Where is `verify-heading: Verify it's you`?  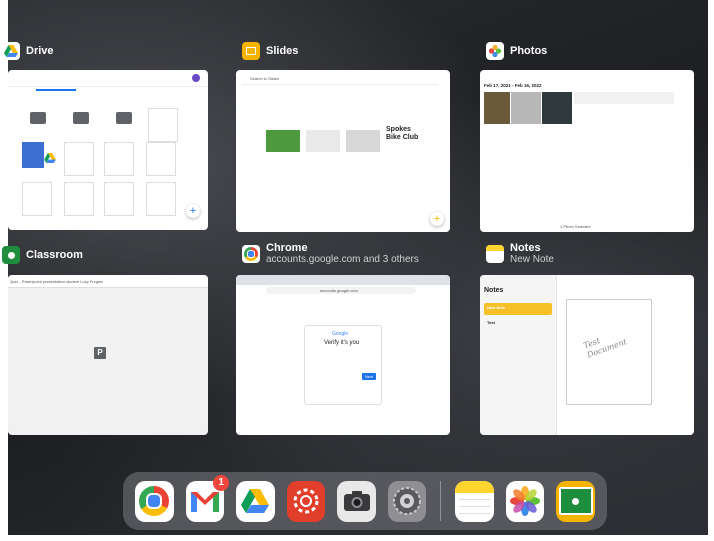 verify-heading: Verify it's you is located at coordinates (342, 343).